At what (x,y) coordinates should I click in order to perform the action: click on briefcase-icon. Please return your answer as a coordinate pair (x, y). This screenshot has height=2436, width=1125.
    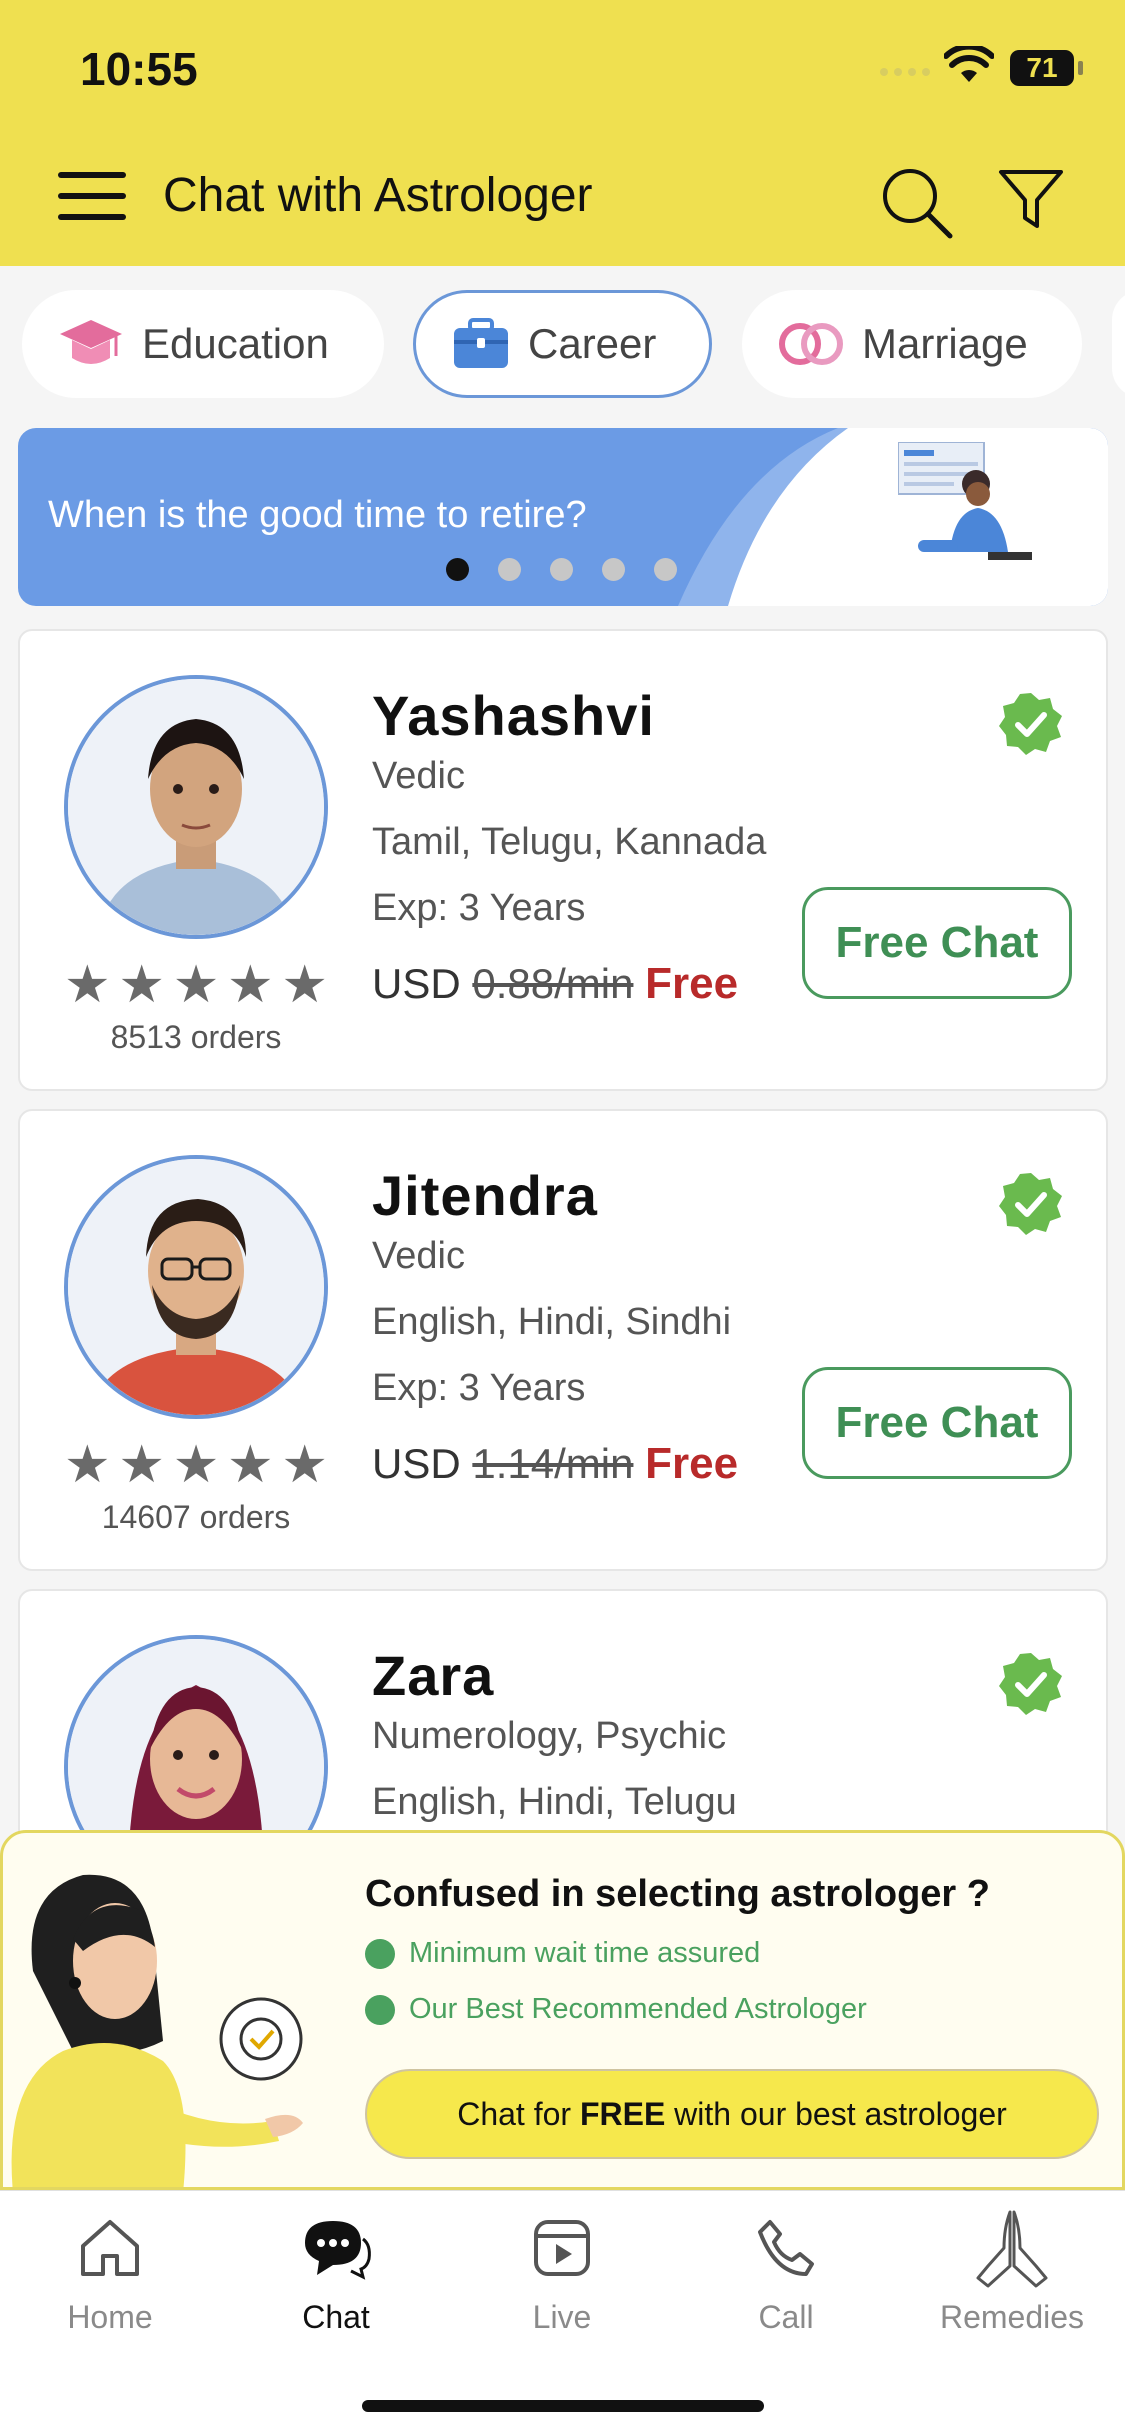
    Looking at the image, I should click on (481, 343).